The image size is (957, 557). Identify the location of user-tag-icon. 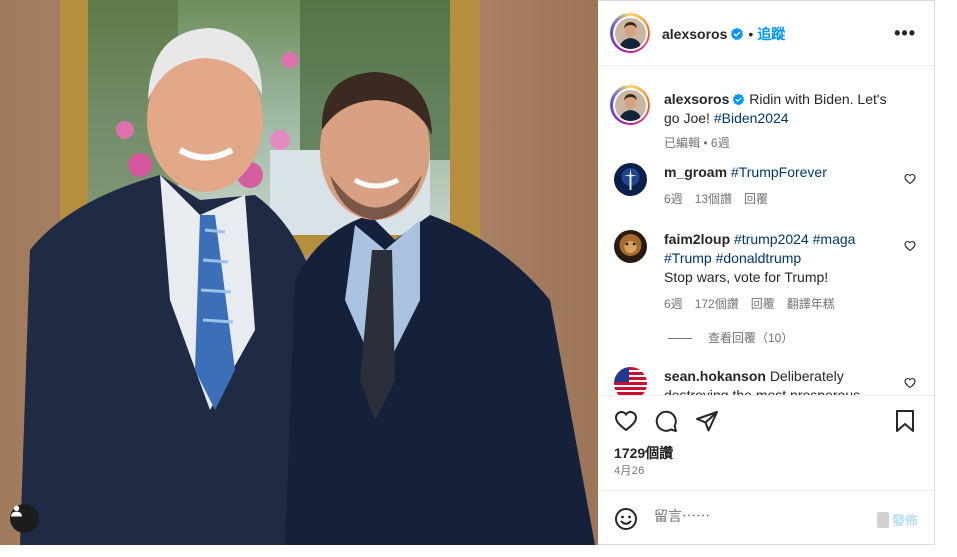
(24, 518).